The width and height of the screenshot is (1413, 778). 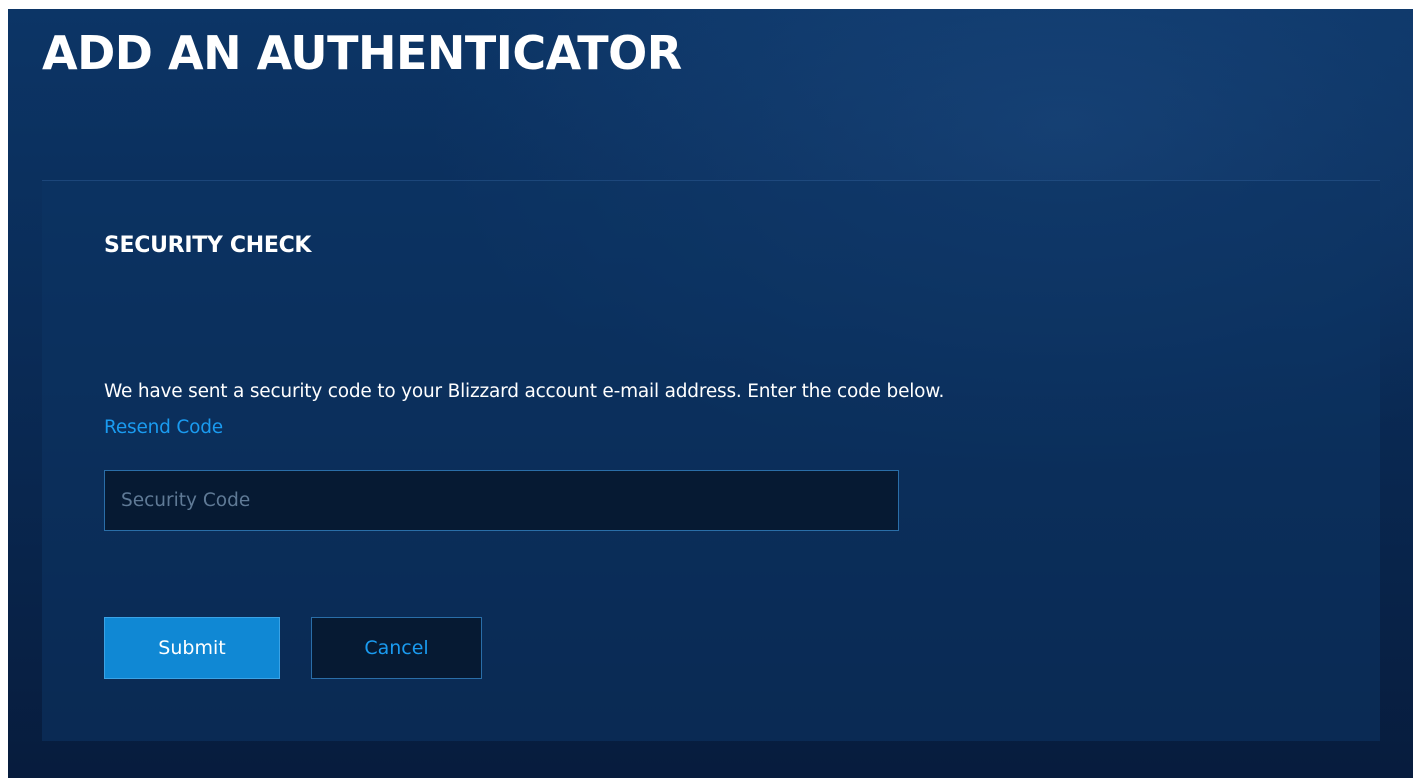 What do you see at coordinates (362, 53) in the screenshot?
I see `page-title: ADD AN AUTHENTICATOR` at bounding box center [362, 53].